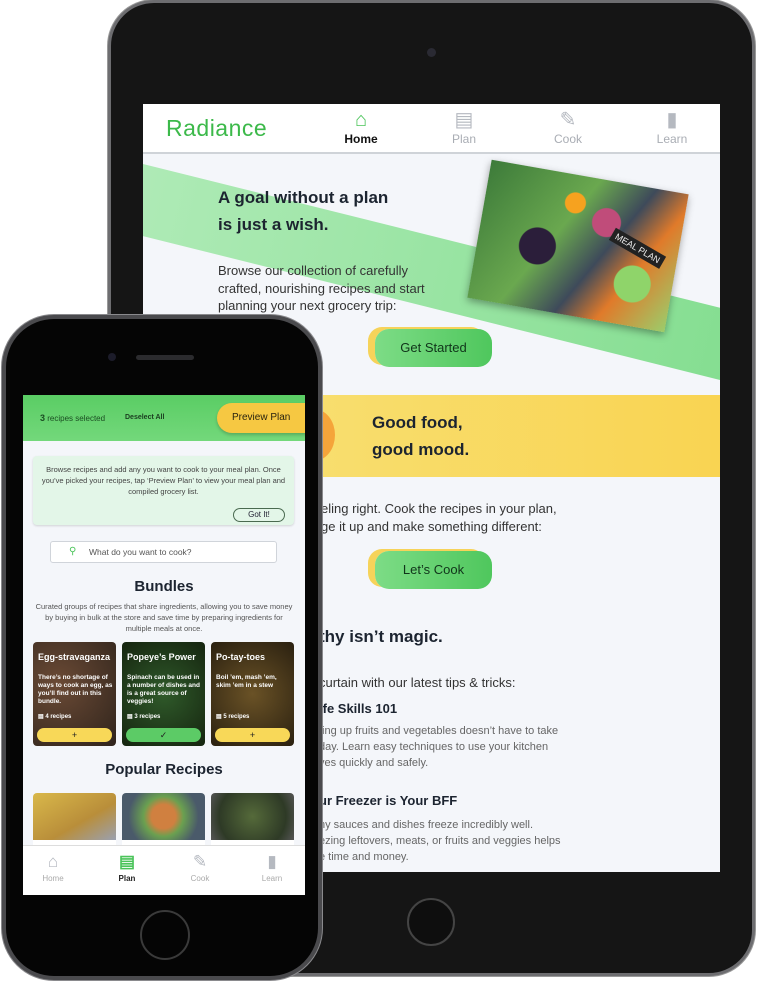 The image size is (779, 981). I want to click on search-placeholder: What do you want to cook?, so click(140, 552).